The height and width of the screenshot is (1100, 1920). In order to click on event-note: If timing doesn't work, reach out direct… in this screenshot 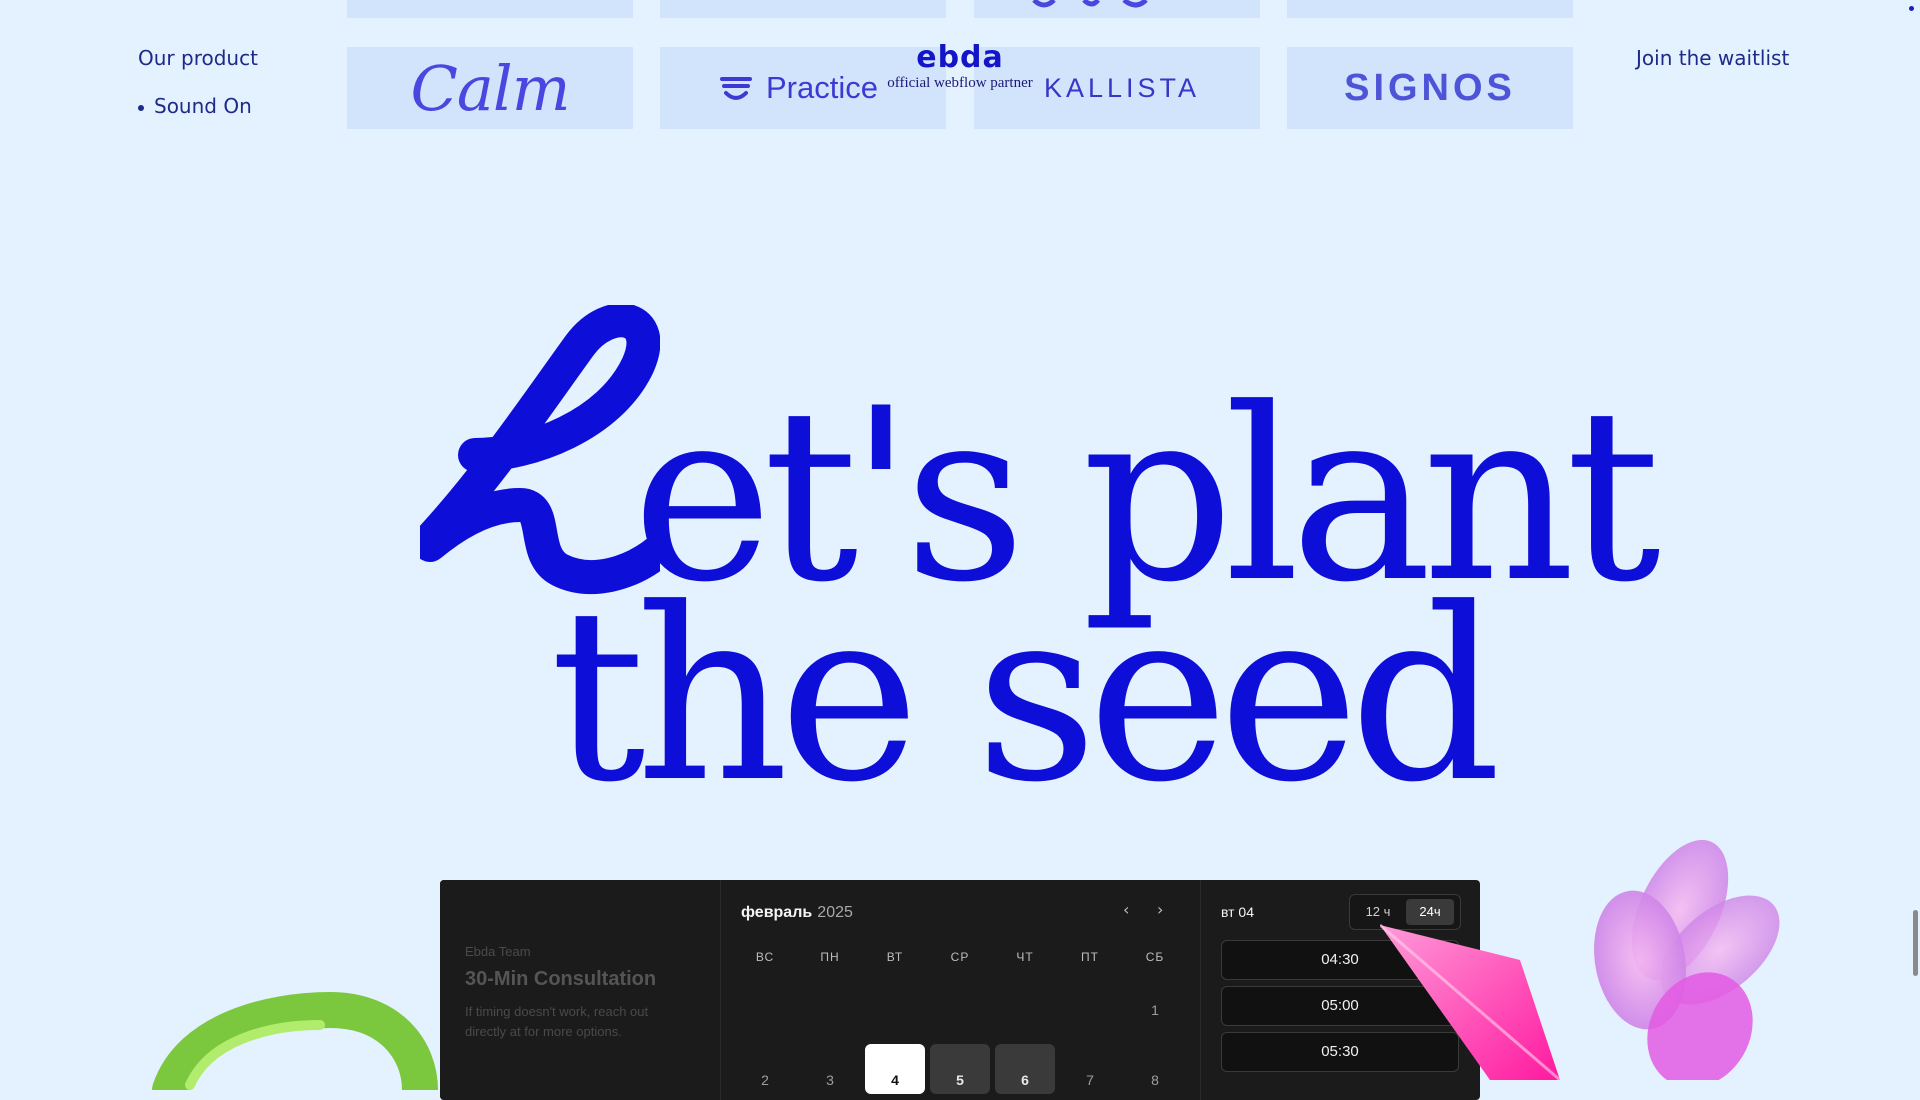, I will do `click(575, 1022)`.